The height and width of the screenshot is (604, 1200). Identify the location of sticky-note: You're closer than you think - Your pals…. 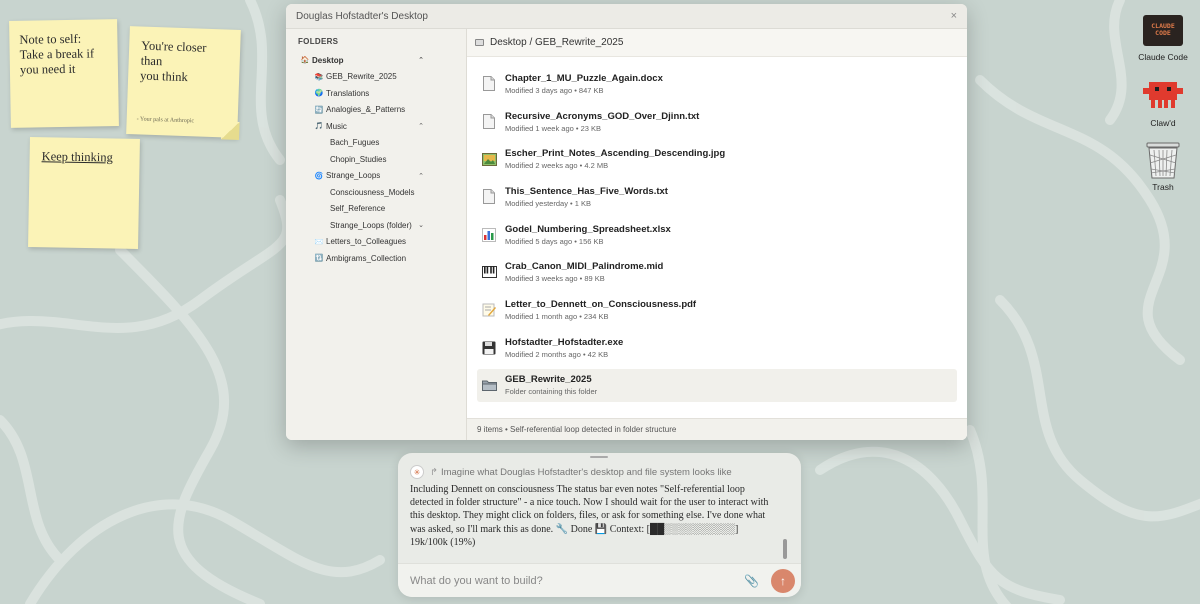
(183, 83).